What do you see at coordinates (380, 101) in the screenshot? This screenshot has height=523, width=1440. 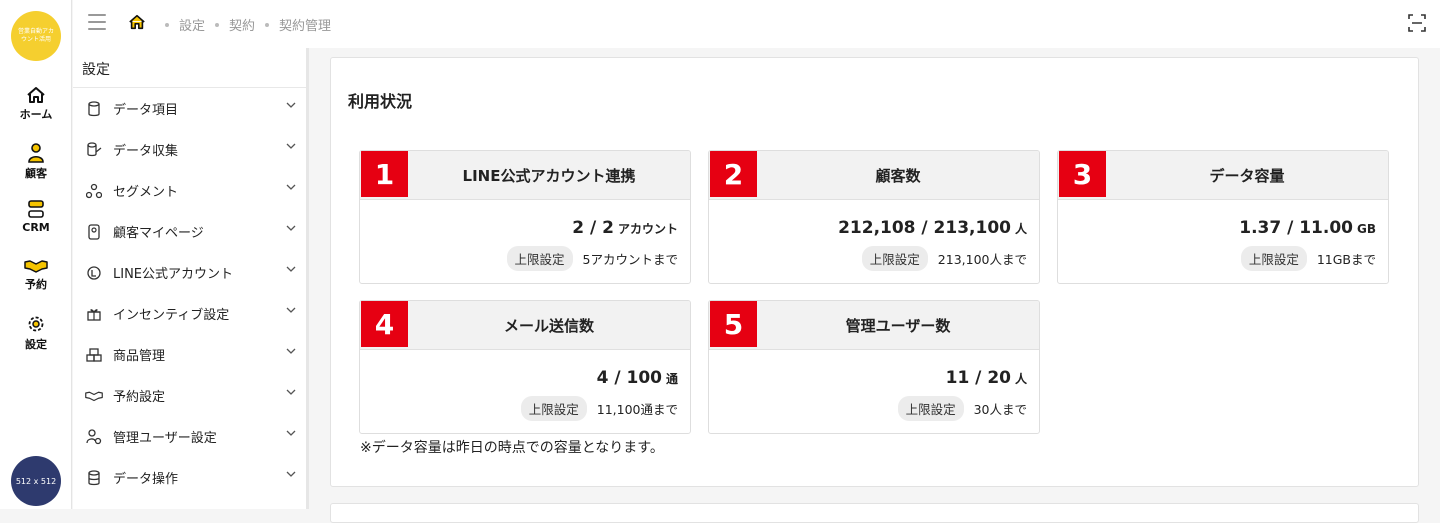 I see `page-title: 利用状況` at bounding box center [380, 101].